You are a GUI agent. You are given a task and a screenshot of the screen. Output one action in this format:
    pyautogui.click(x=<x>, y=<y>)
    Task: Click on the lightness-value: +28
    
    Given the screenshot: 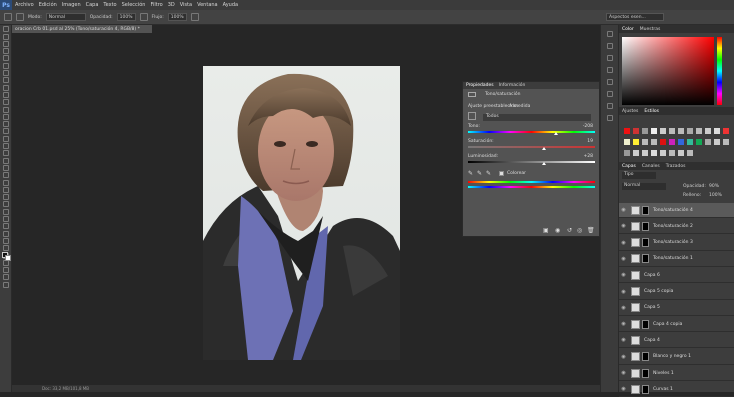 What is the action you would take?
    pyautogui.click(x=589, y=156)
    